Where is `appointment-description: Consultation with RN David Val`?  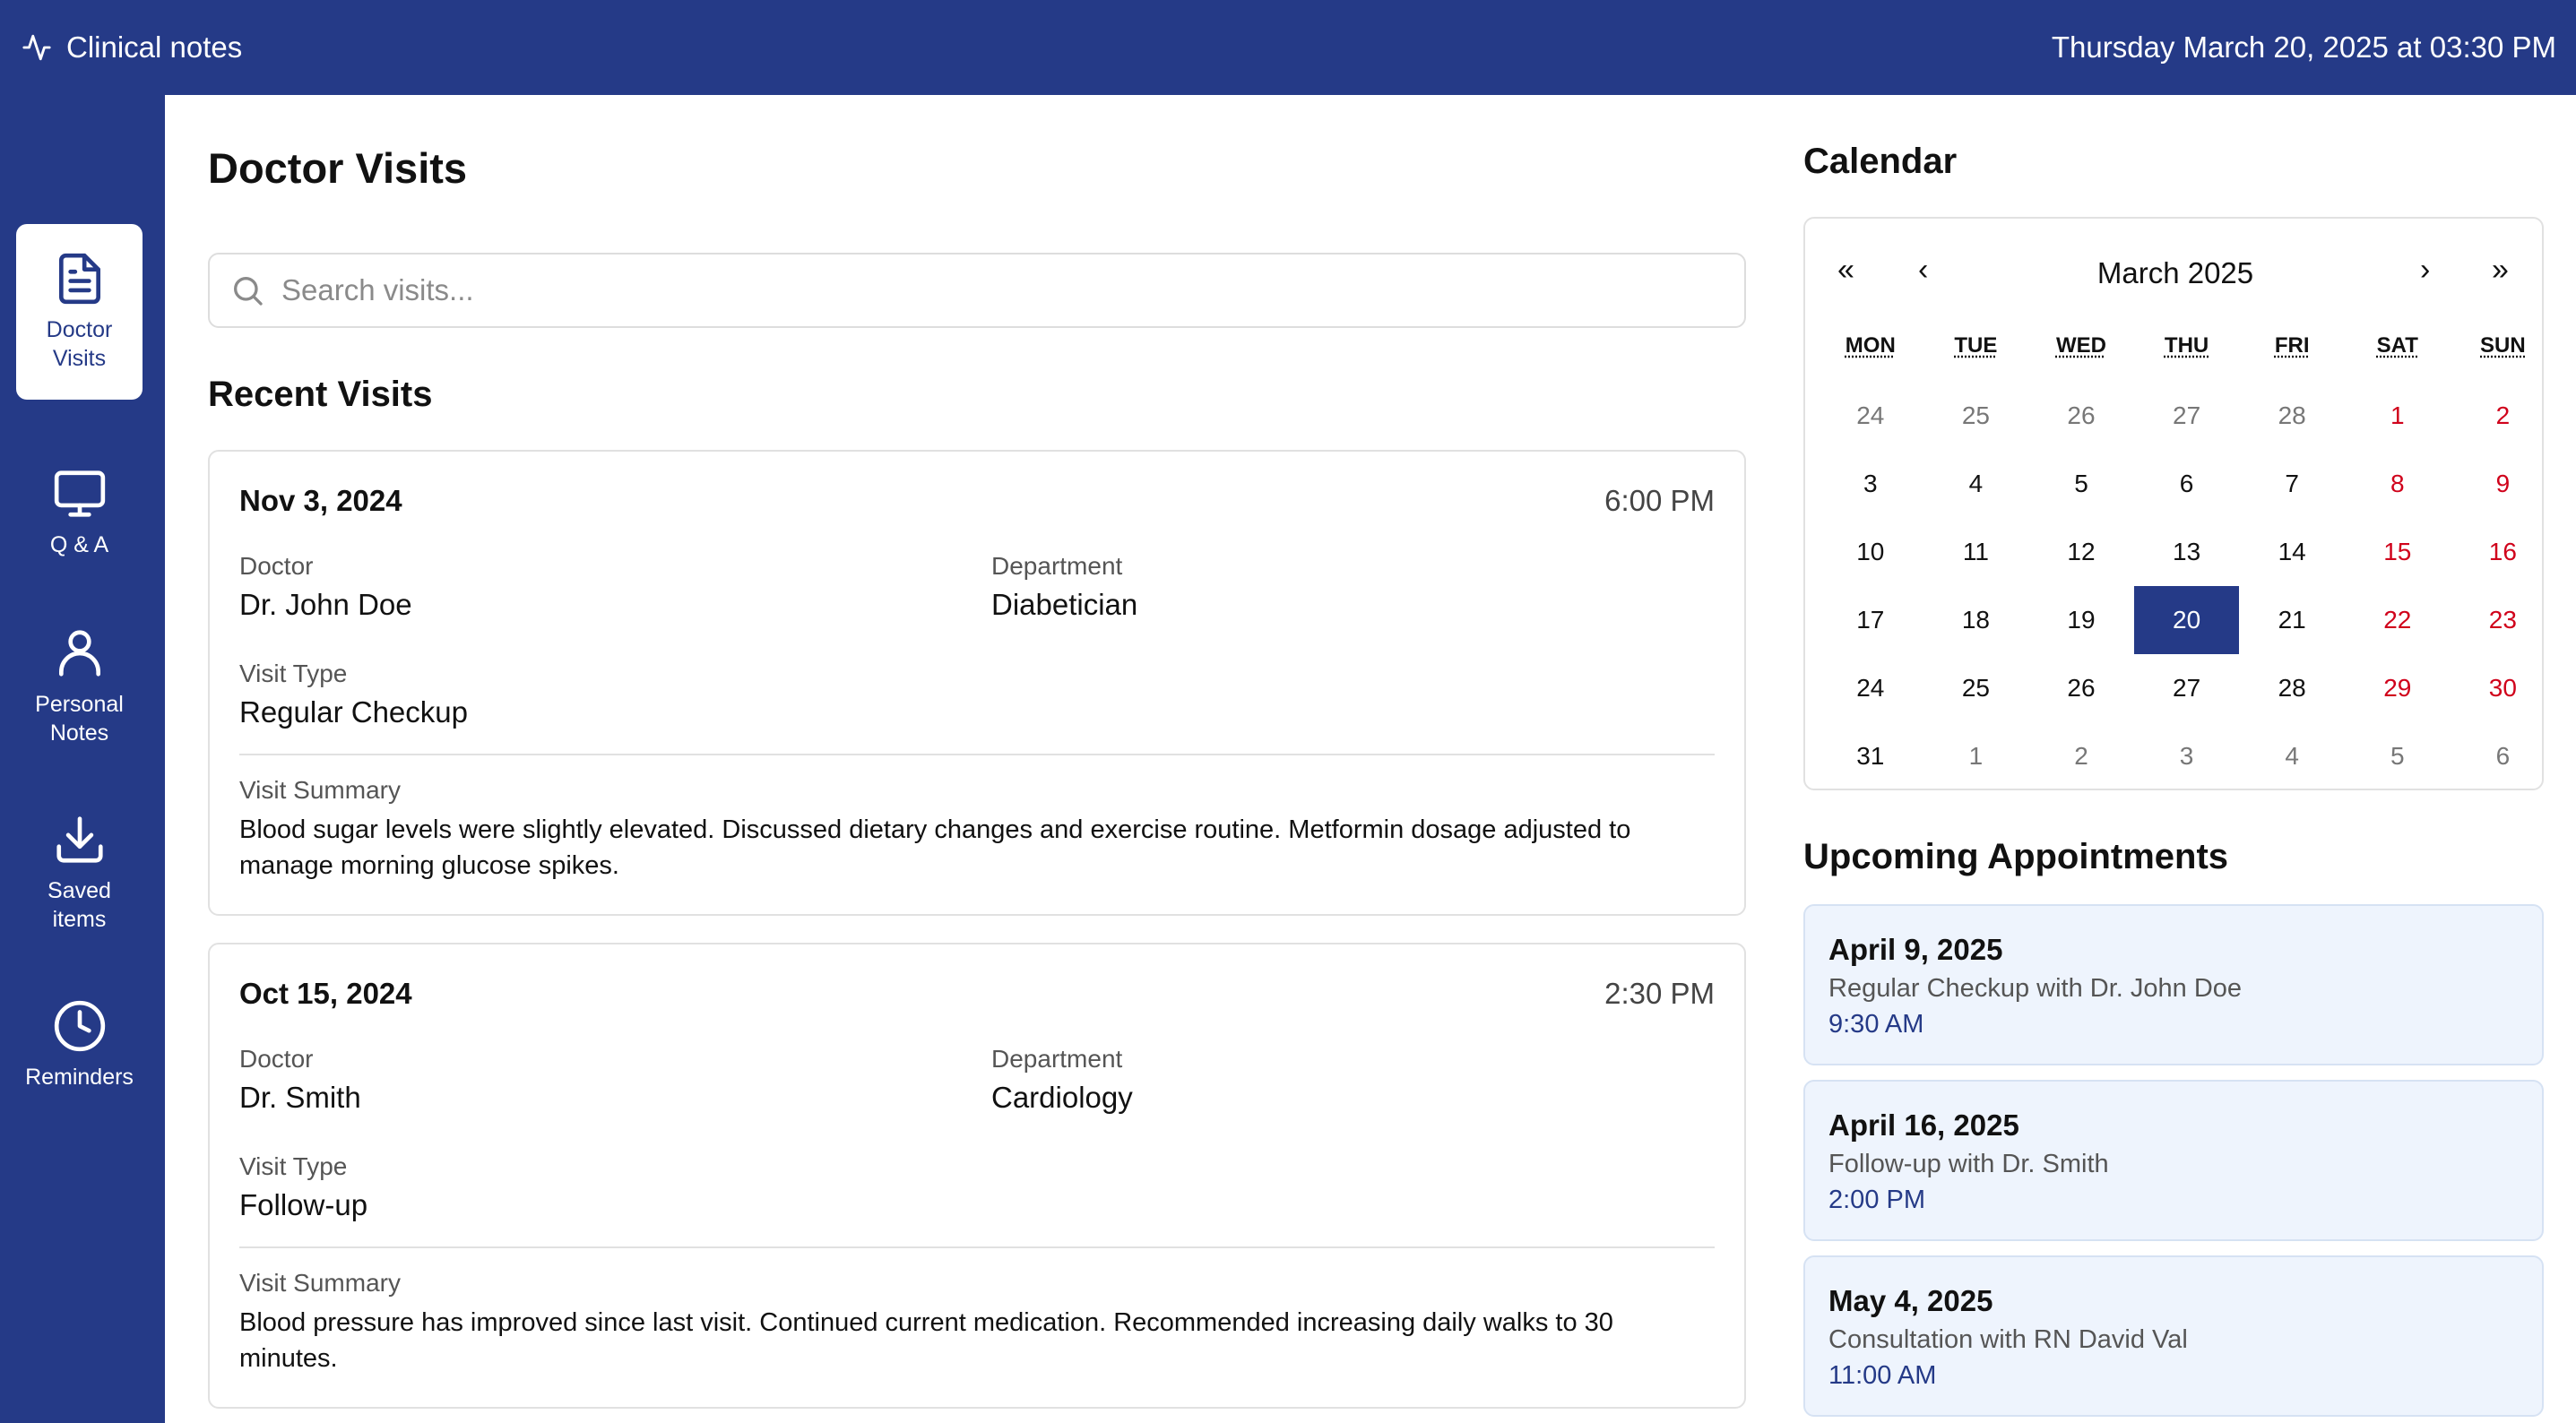
appointment-description: Consultation with RN David Val is located at coordinates (2008, 1339).